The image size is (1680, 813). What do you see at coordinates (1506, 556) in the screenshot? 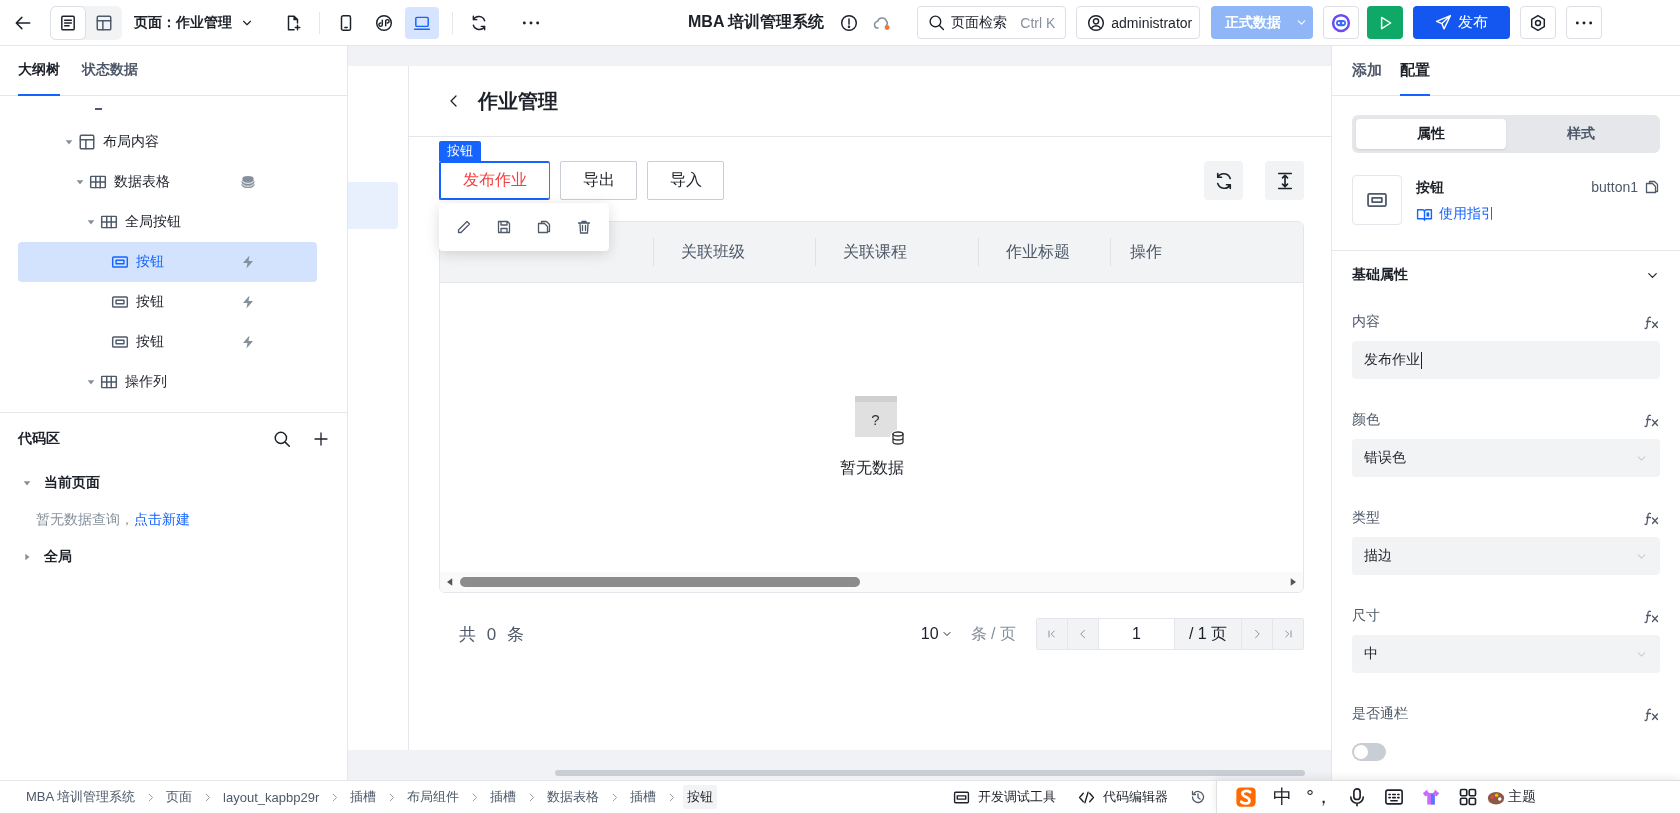
I see `select-field: 描边` at bounding box center [1506, 556].